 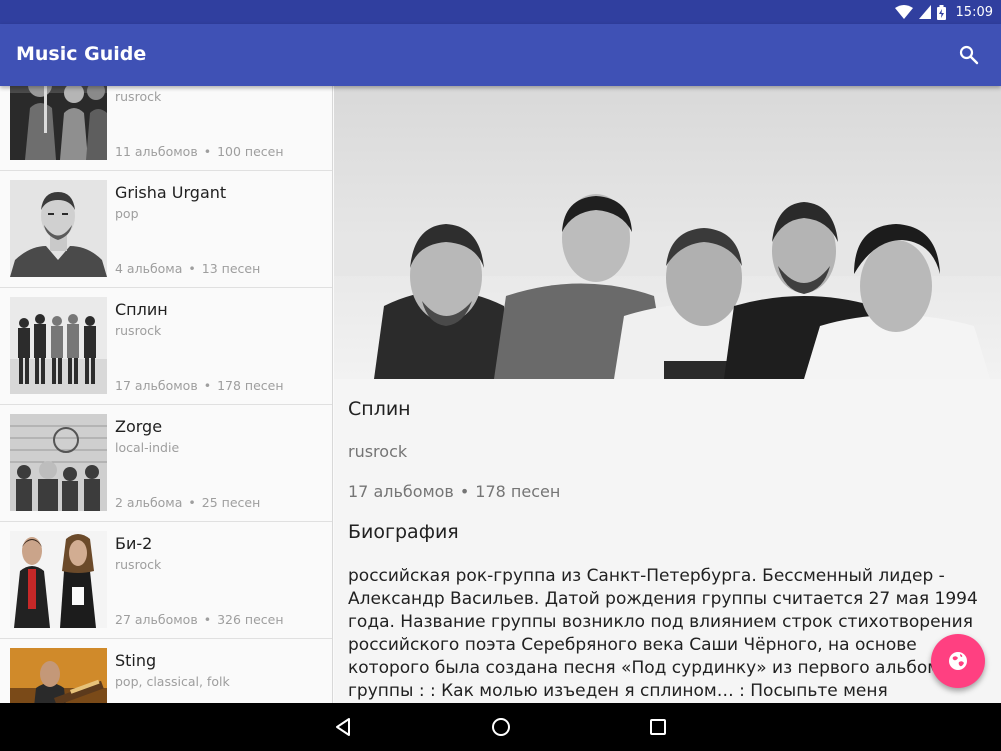 I want to click on open-website-button, so click(x=958, y=661).